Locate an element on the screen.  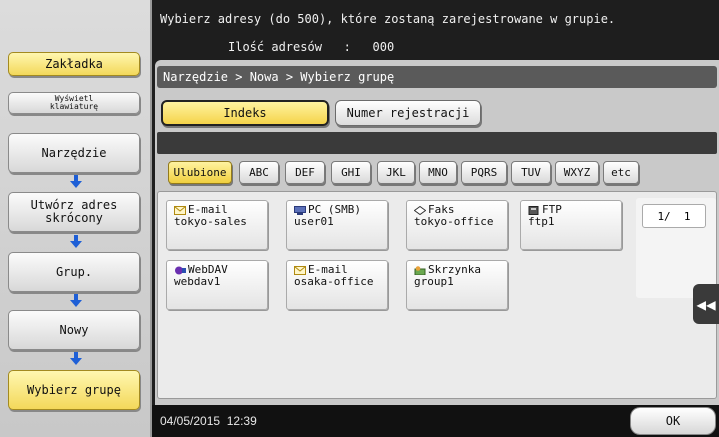
address-entry: Faks tokyo-office is located at coordinates (457, 225).